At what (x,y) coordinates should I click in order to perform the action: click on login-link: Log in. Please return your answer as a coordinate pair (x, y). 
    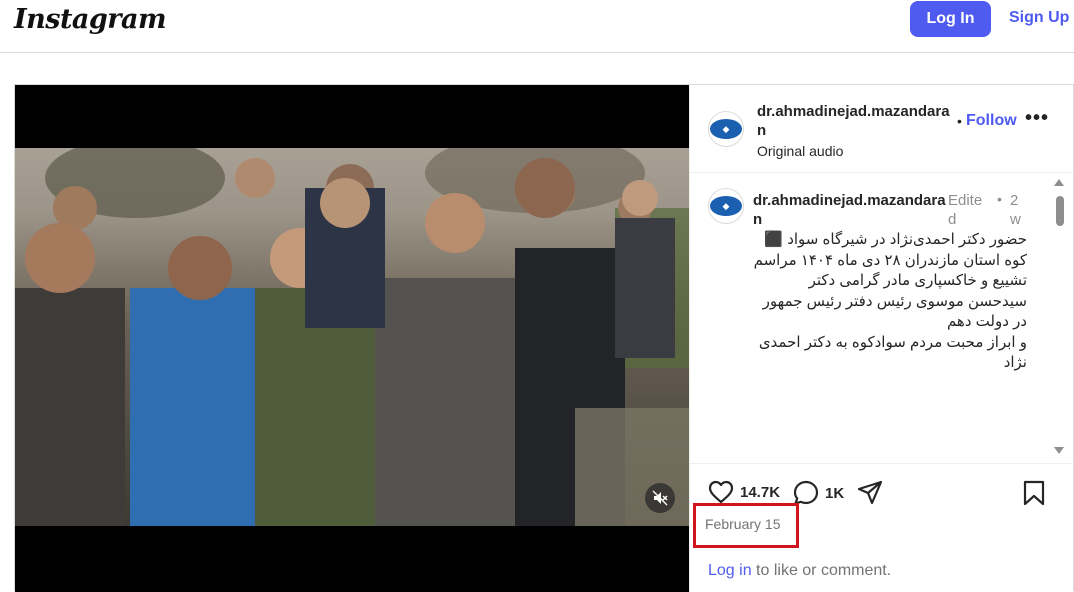
    Looking at the image, I should click on (730, 570).